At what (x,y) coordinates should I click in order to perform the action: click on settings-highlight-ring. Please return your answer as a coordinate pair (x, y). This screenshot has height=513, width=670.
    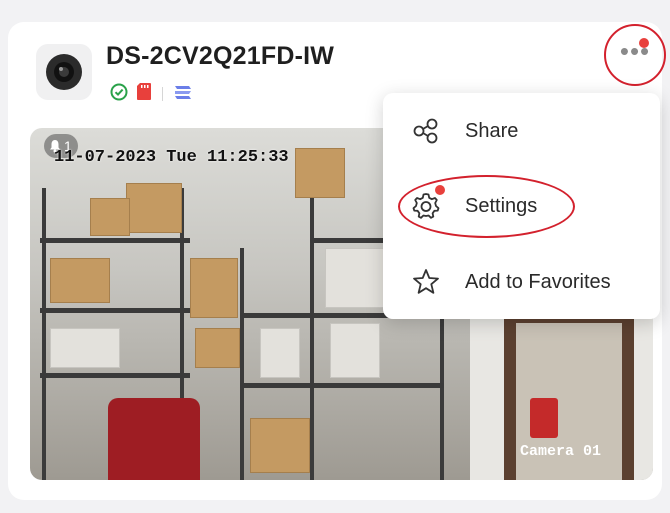
    Looking at the image, I should click on (486, 206).